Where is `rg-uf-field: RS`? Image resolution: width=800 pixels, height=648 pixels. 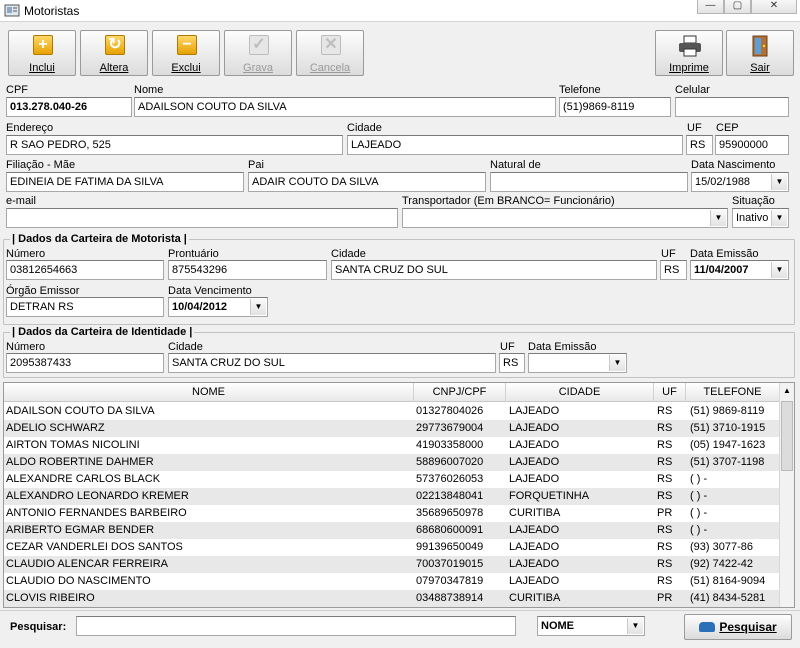 rg-uf-field: RS is located at coordinates (512, 363).